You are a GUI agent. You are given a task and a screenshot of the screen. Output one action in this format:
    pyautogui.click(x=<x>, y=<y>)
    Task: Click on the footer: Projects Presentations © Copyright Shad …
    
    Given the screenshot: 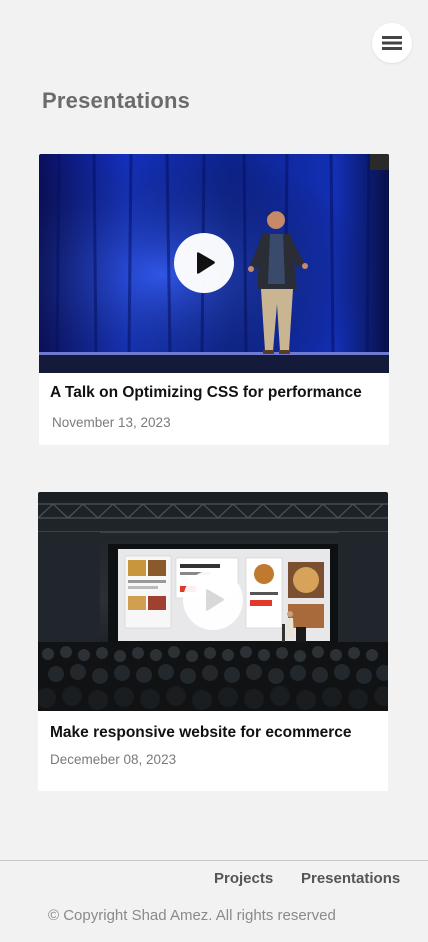 What is the action you would take?
    pyautogui.click(x=214, y=901)
    